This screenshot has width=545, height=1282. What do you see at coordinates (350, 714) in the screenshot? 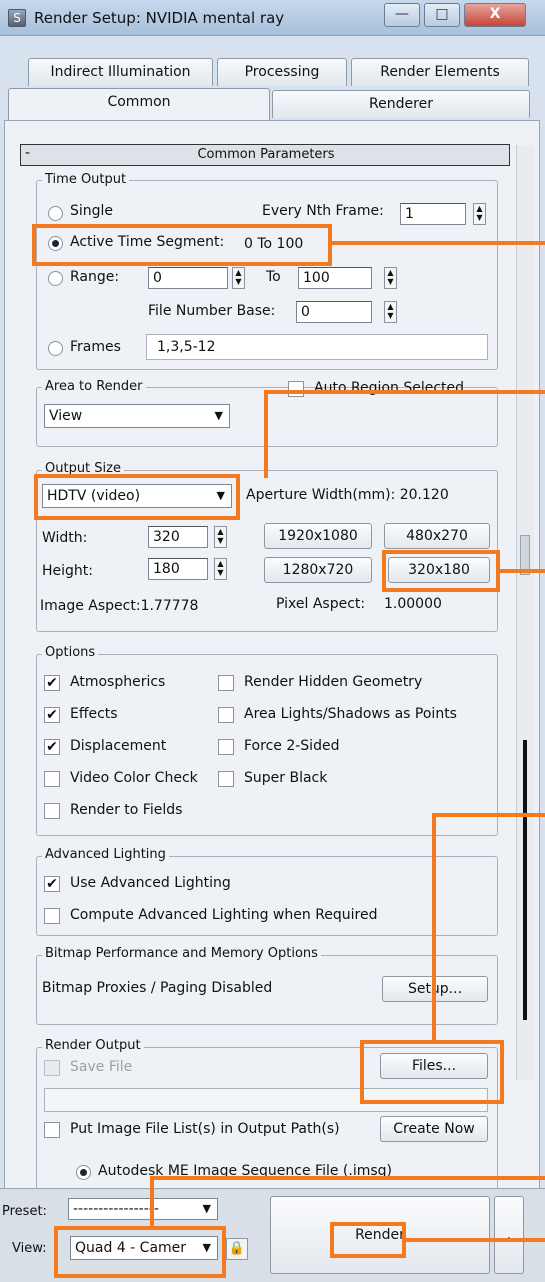
I see `area-lights-label: Area Lights/Shadows as Points` at bounding box center [350, 714].